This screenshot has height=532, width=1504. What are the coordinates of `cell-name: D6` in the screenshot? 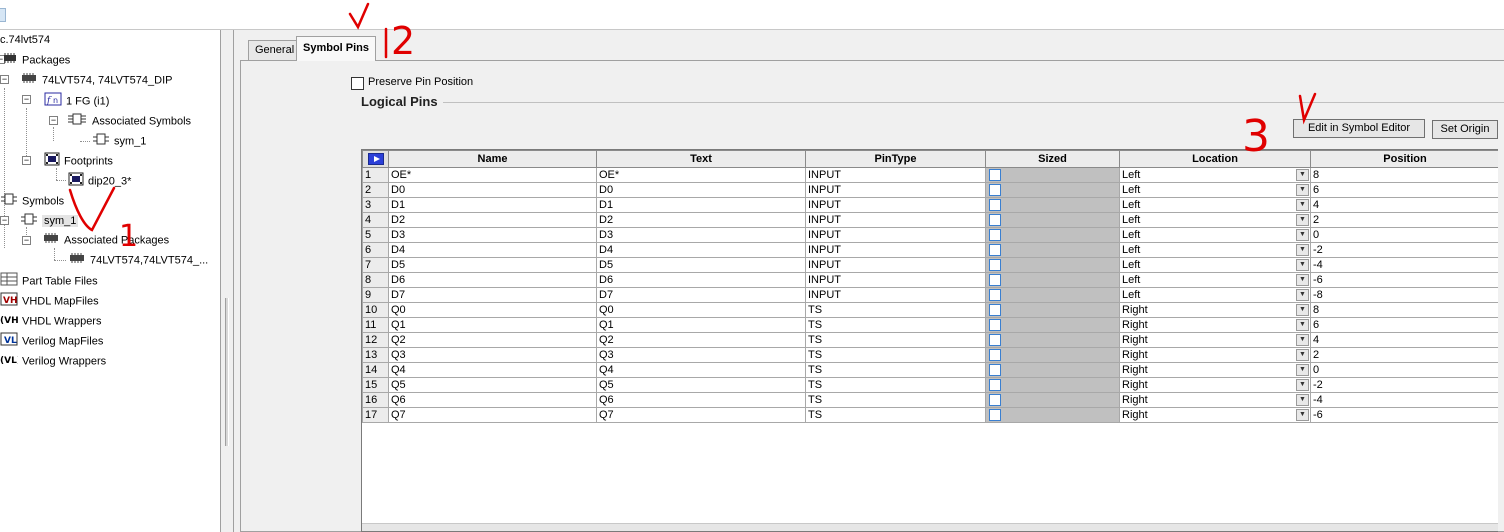 It's located at (492, 280).